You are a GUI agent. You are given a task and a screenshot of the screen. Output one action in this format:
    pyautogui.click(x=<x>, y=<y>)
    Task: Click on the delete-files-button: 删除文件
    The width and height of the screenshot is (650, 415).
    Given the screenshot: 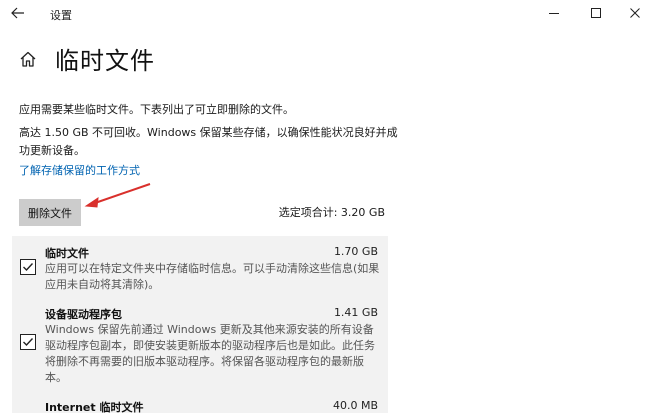 What is the action you would take?
    pyautogui.click(x=50, y=212)
    